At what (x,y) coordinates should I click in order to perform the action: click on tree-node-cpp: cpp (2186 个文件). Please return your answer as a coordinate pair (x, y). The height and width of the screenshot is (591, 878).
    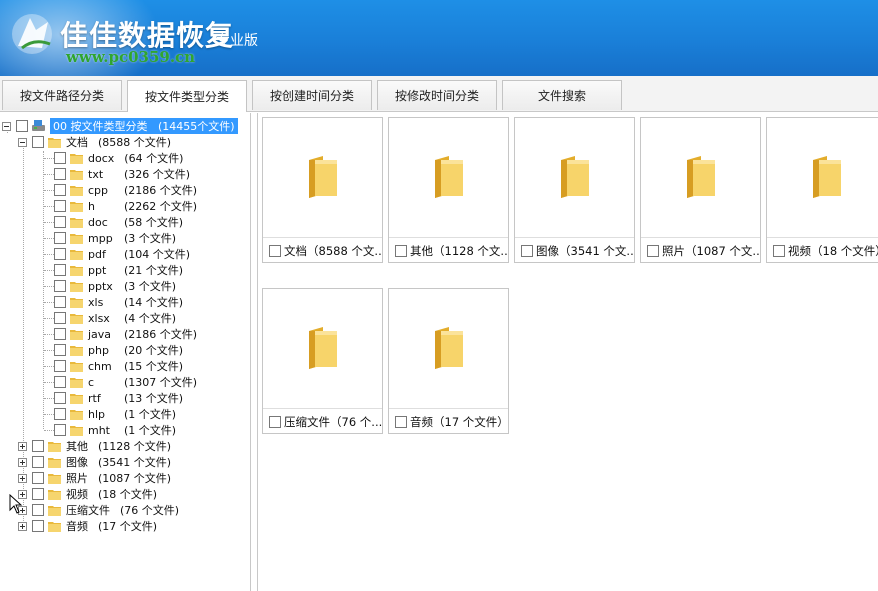
    Looking at the image, I should click on (125, 190).